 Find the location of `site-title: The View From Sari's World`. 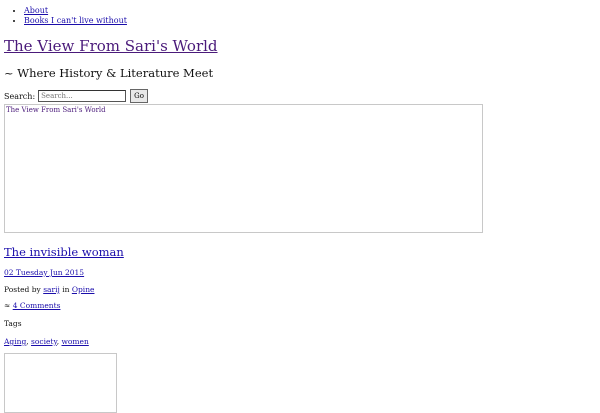

site-title: The View From Sari's World is located at coordinates (111, 46).